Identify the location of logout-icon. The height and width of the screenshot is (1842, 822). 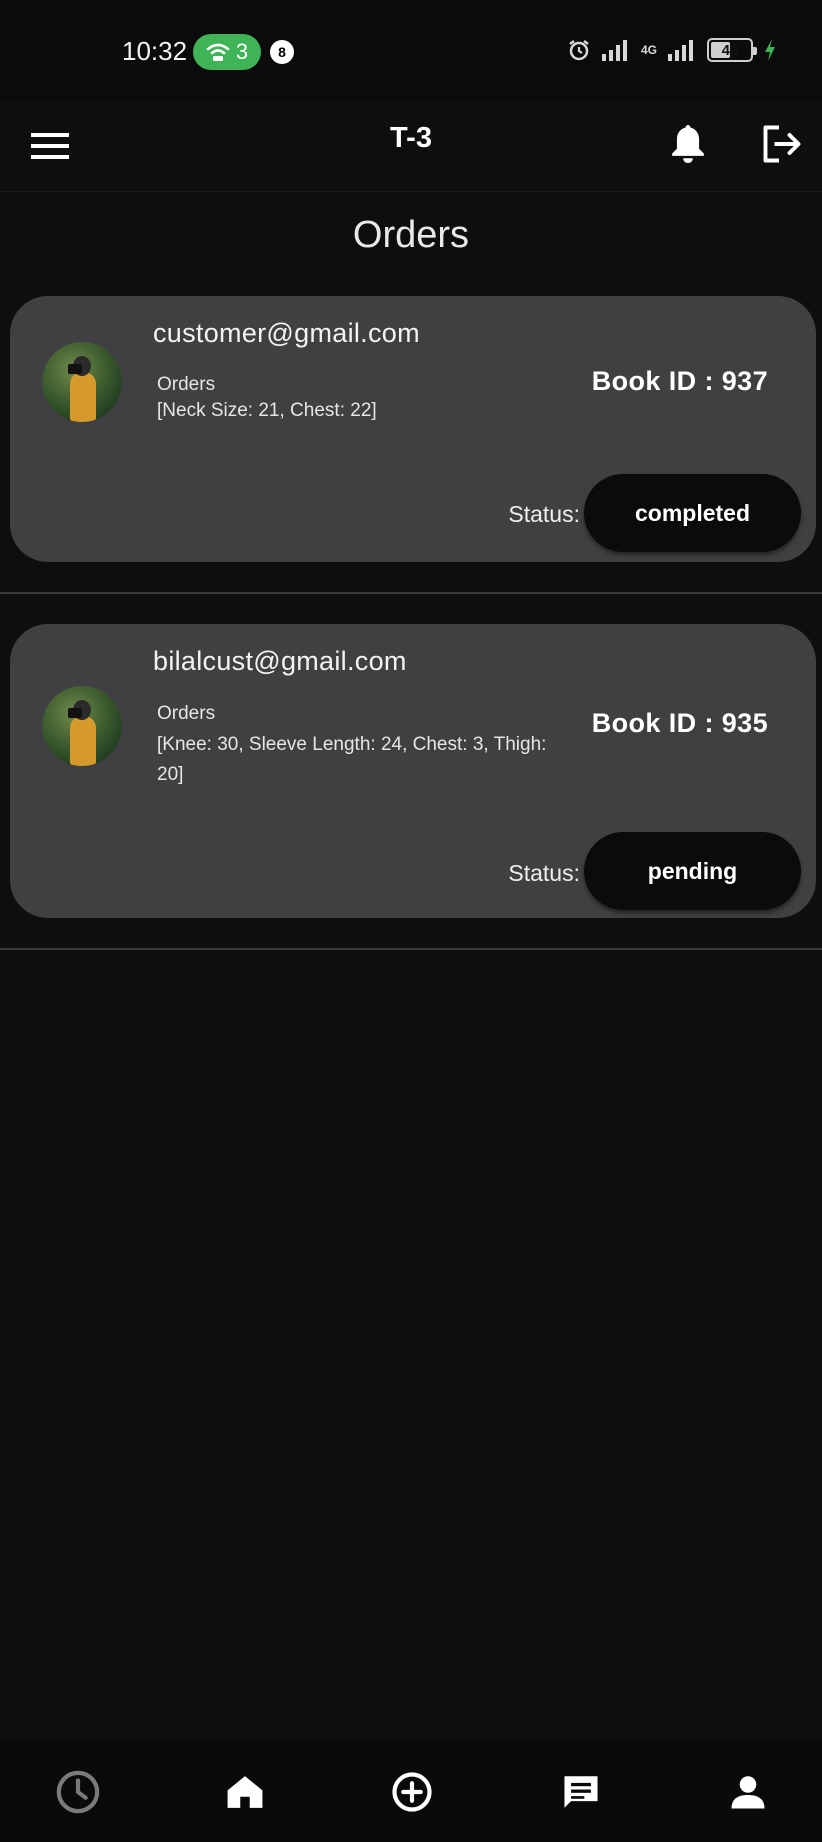
(782, 144).